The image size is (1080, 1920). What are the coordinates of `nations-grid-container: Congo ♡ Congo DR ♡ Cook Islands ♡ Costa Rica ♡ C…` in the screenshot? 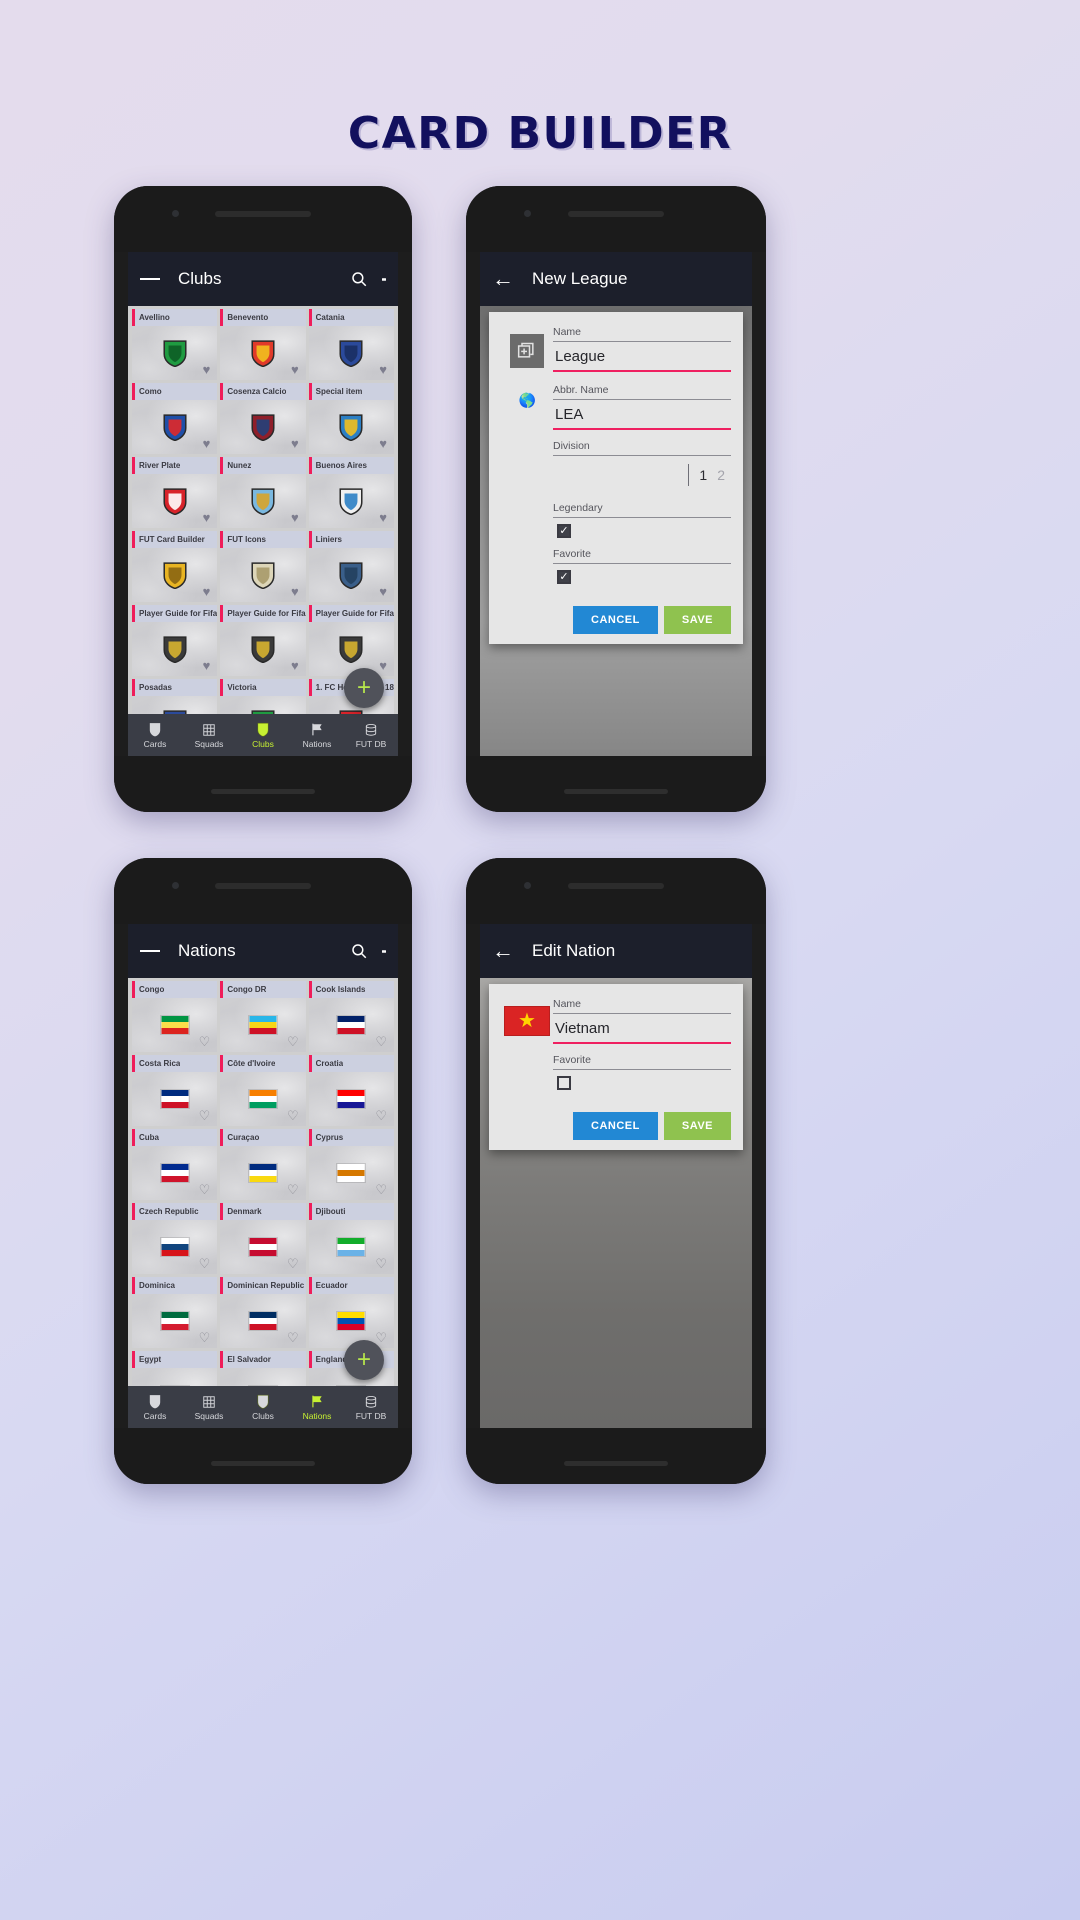 It's located at (263, 1182).